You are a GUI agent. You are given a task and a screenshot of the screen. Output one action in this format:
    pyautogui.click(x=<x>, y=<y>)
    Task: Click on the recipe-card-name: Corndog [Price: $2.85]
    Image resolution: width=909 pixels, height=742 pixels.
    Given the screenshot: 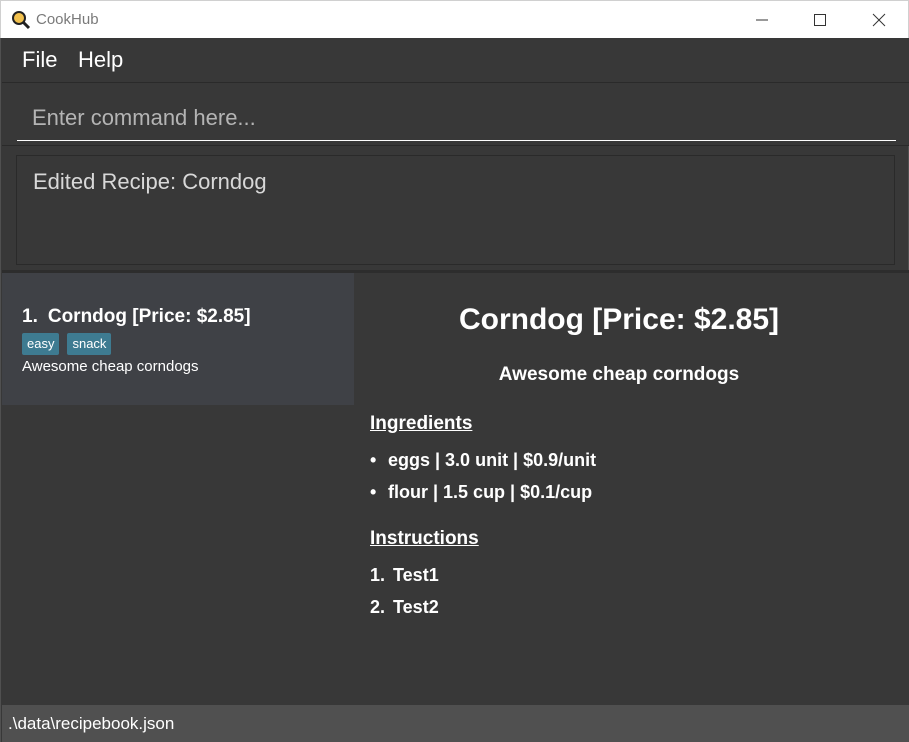 What is the action you would take?
    pyautogui.click(x=149, y=316)
    